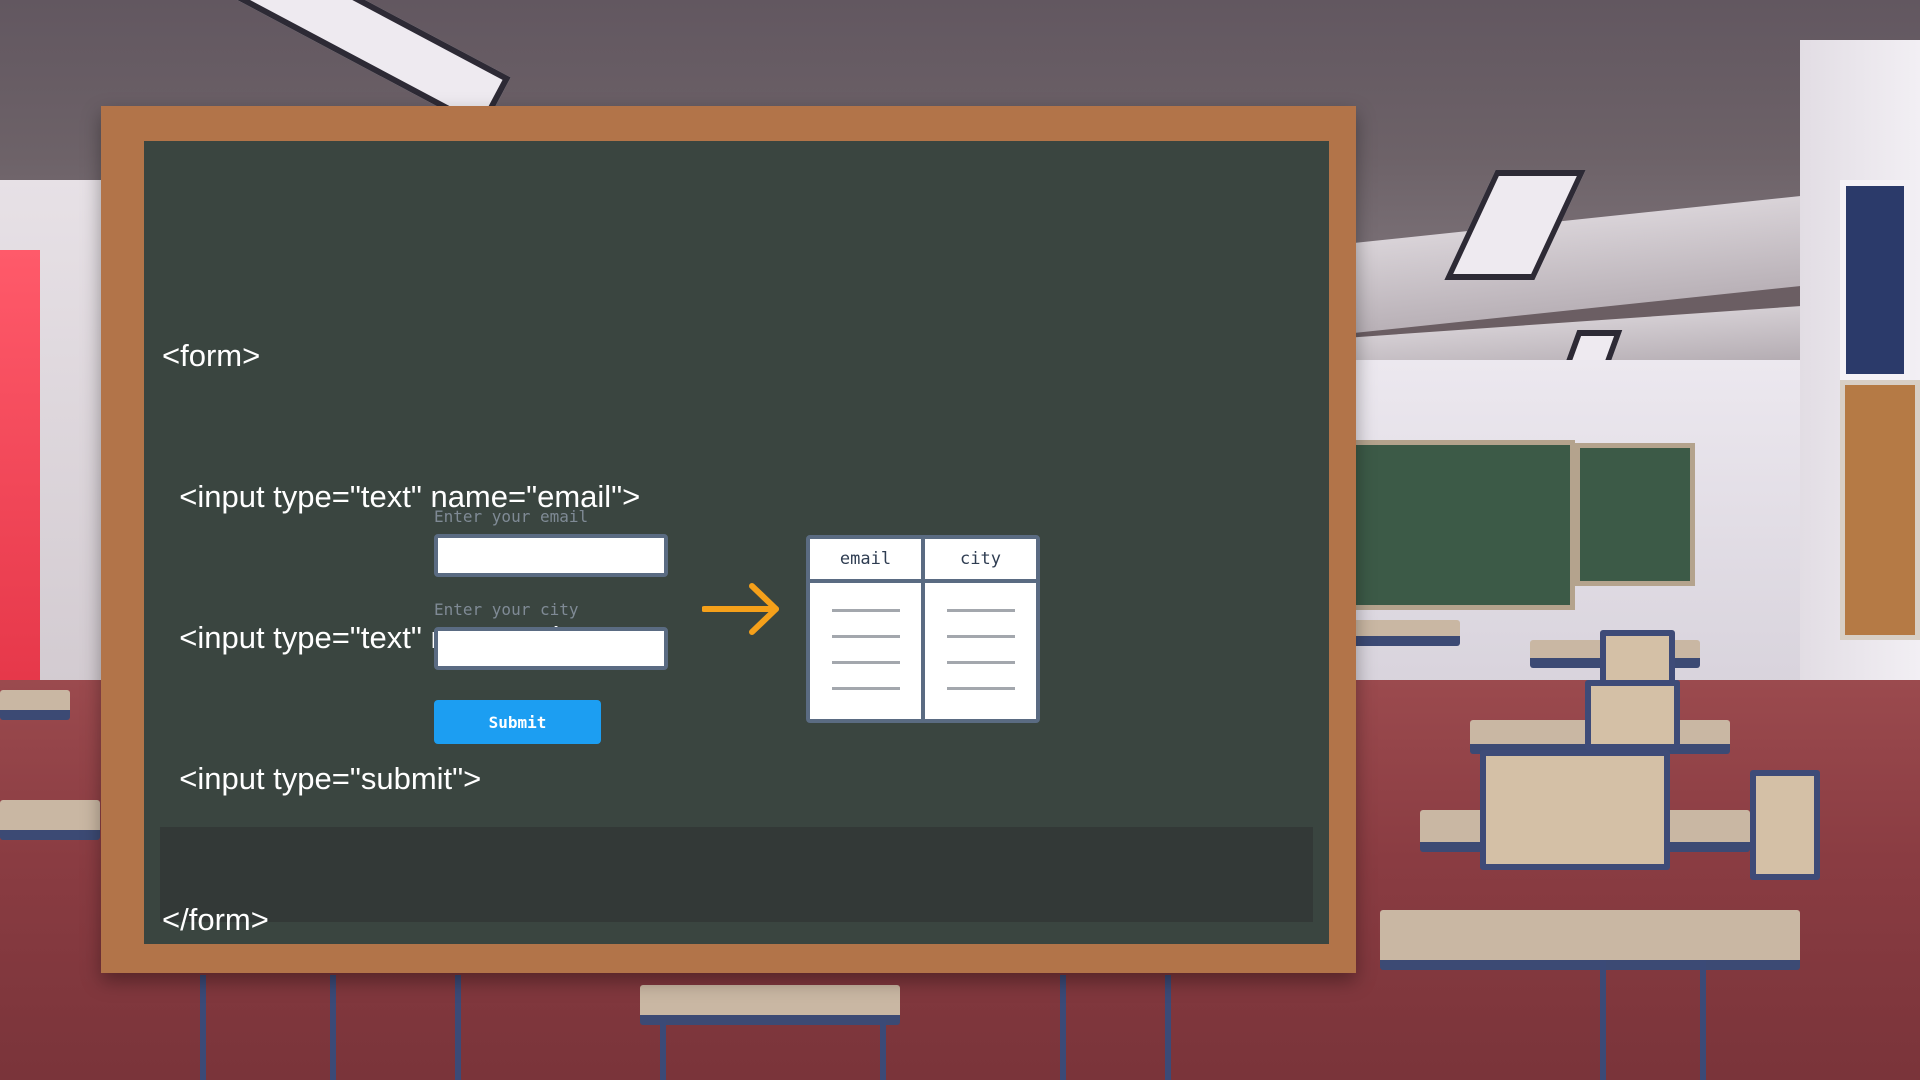  Describe the element at coordinates (865, 629) in the screenshot. I see `table-column-email: email` at that location.